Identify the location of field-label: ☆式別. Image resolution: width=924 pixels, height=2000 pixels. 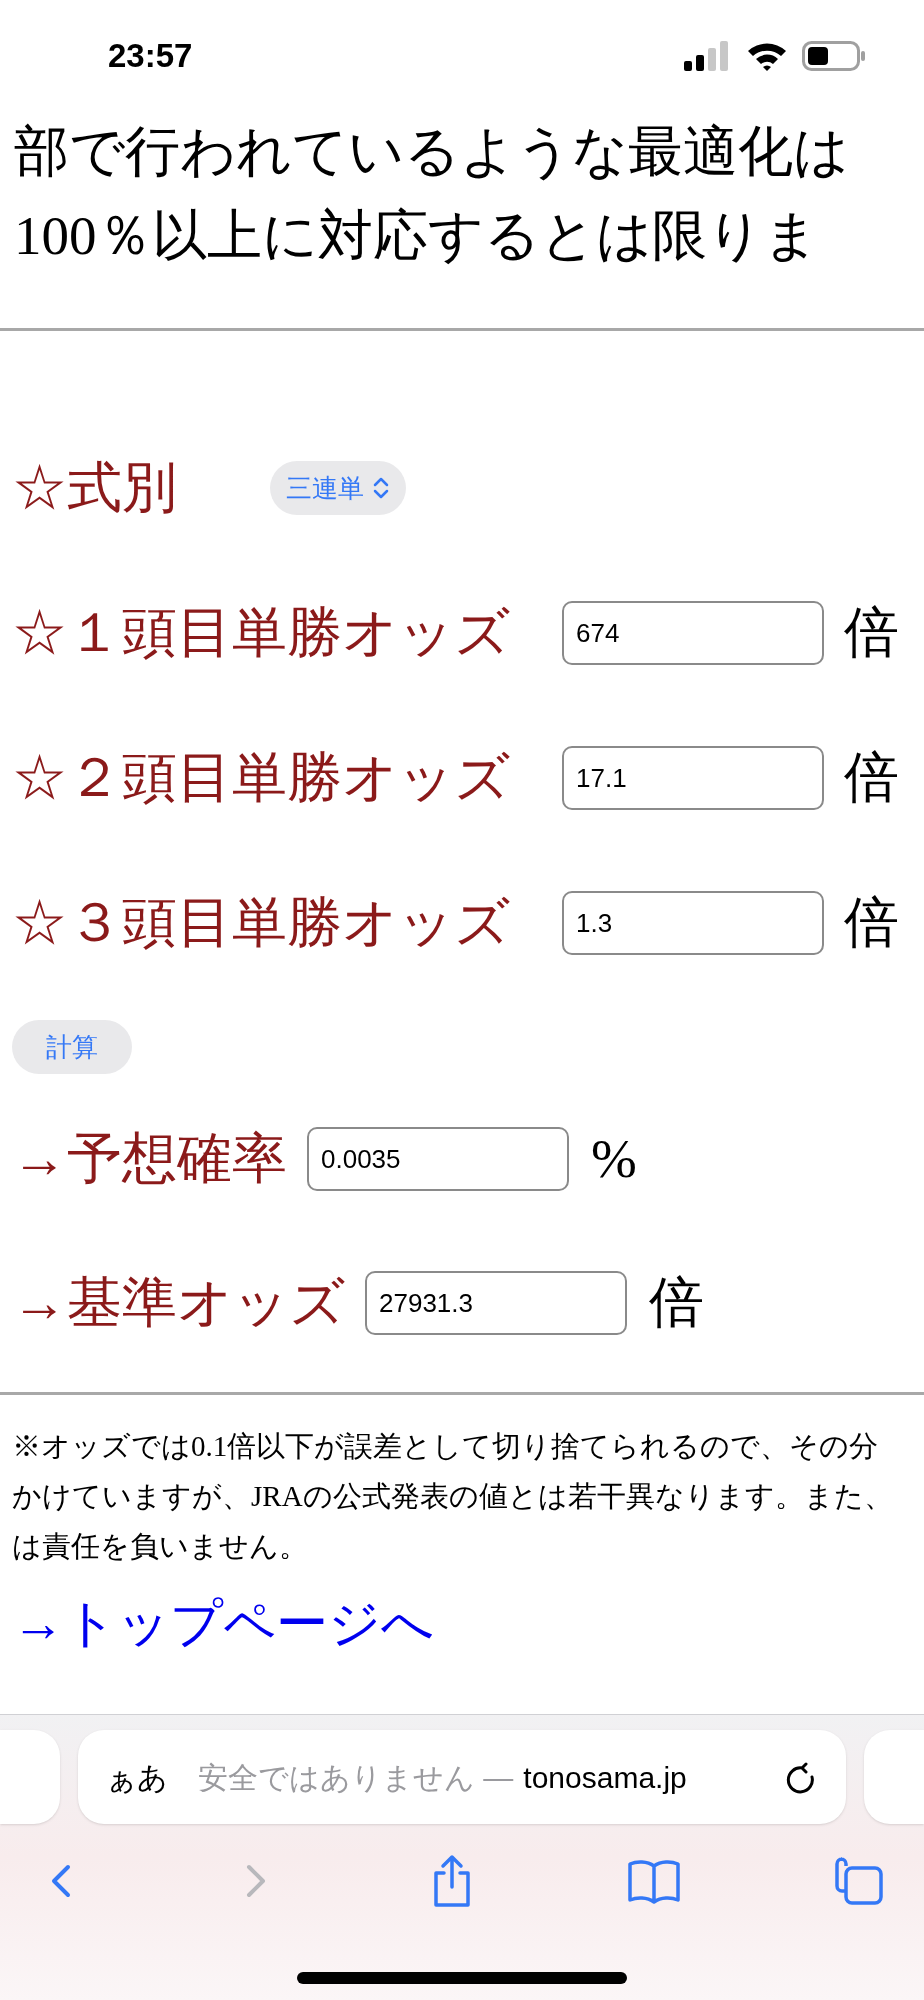
(95, 487).